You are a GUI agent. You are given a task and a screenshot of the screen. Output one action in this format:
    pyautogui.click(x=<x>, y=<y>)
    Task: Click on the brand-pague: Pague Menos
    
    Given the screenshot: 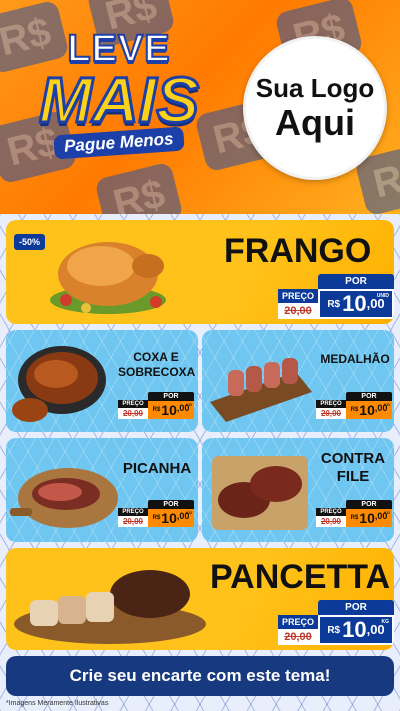 What is the action you would take?
    pyautogui.click(x=119, y=143)
    